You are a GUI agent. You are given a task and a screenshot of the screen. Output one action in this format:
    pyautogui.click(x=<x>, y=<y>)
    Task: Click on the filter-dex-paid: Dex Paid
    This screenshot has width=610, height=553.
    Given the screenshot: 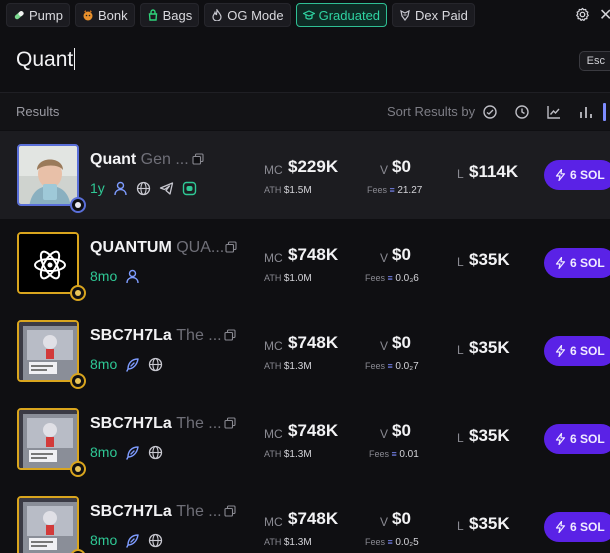 What is the action you would take?
    pyautogui.click(x=433, y=15)
    